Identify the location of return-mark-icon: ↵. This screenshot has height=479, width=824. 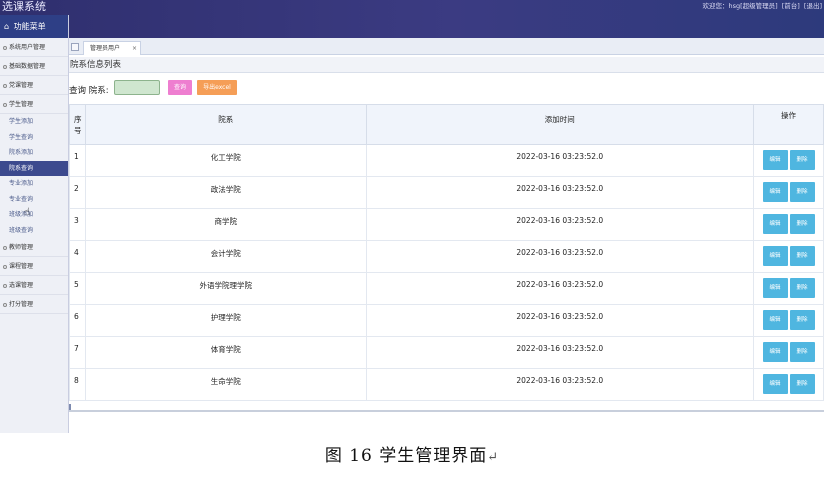
(493, 457).